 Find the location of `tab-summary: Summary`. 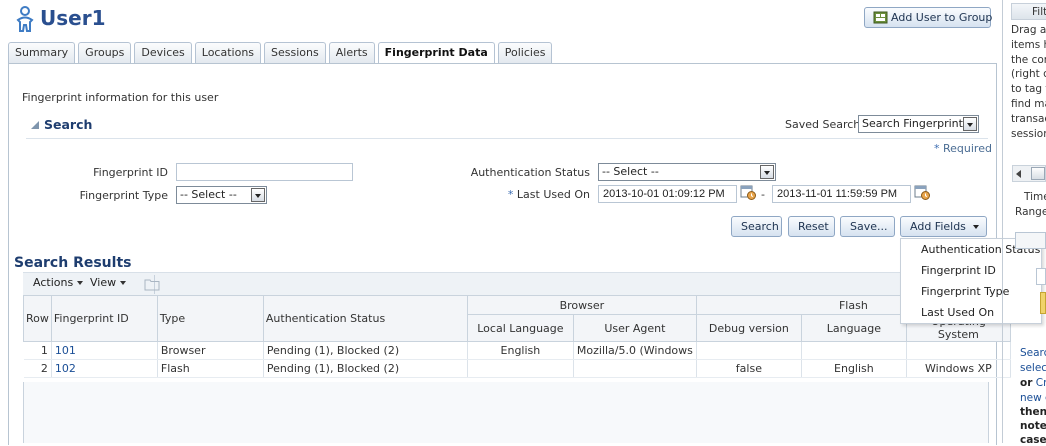

tab-summary: Summary is located at coordinates (42, 52).